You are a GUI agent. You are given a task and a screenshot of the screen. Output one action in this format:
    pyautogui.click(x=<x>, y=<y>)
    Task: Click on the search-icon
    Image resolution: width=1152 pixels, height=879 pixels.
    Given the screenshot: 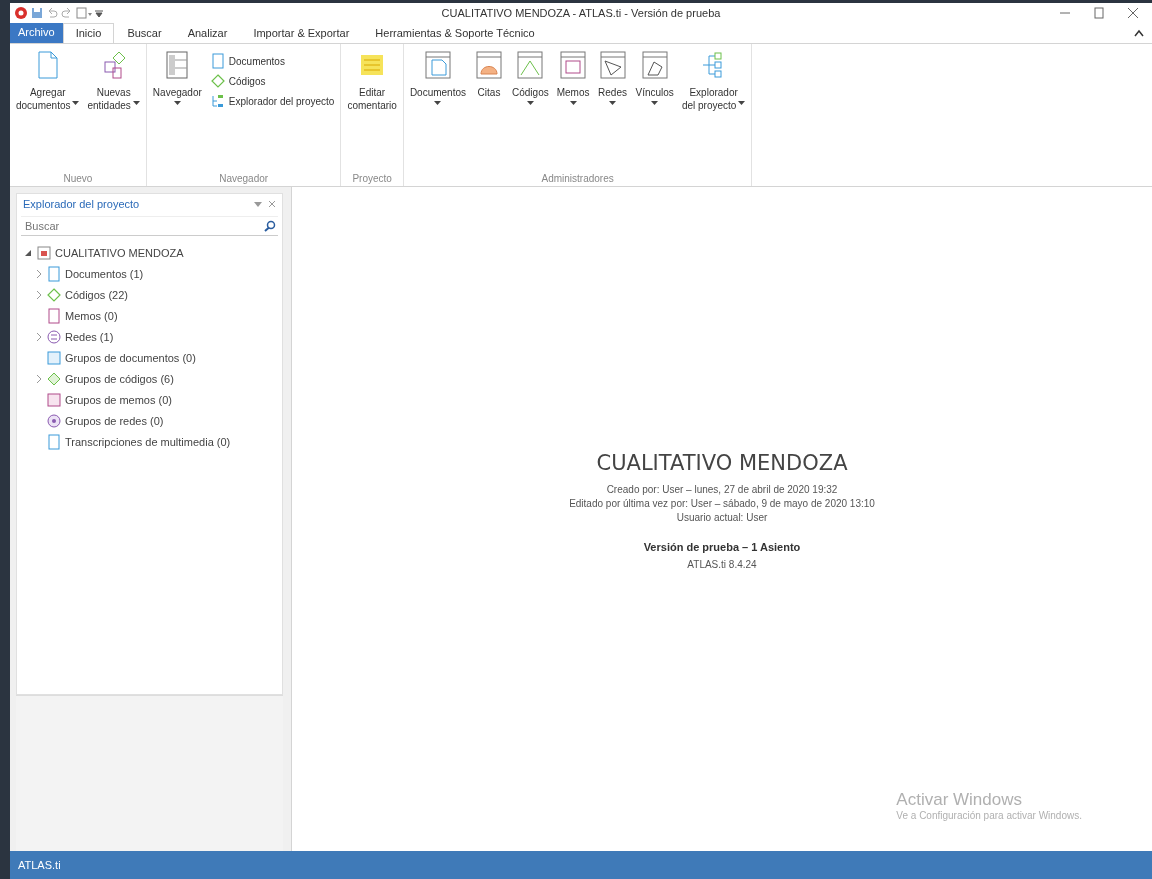 What is the action you would take?
    pyautogui.click(x=270, y=226)
    